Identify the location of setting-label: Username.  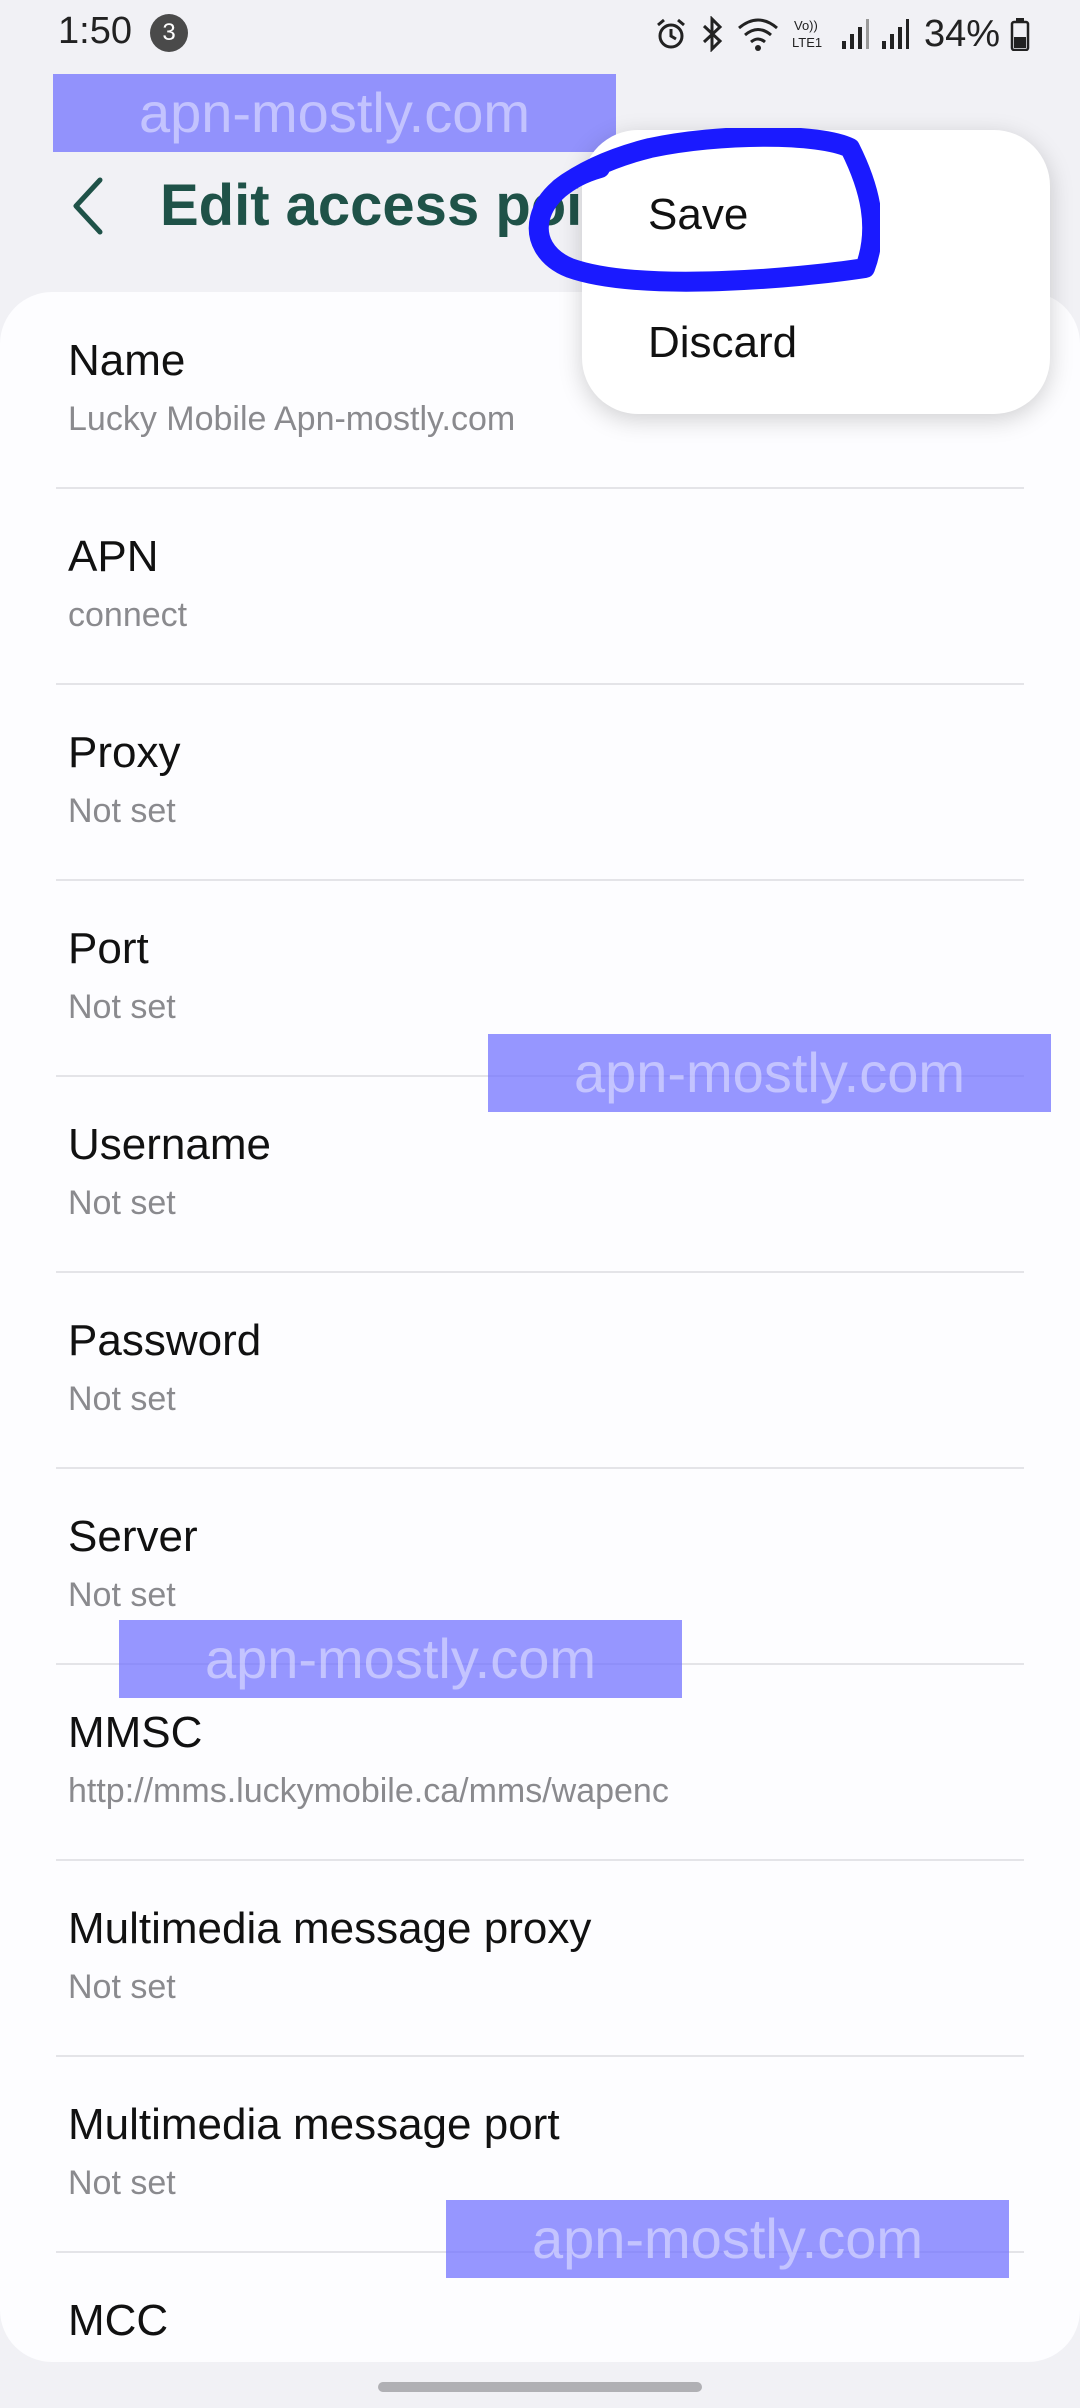
(169, 1144).